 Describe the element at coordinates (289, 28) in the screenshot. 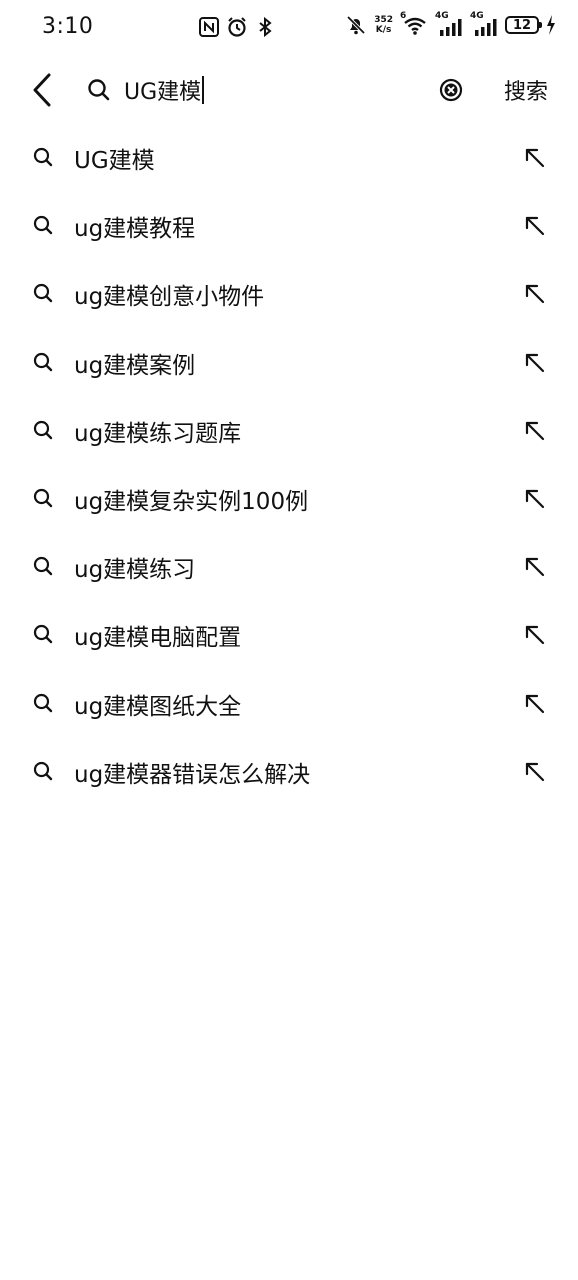

I see `status-bar: 3:10 352 K/s 6 4G 4G 12` at that location.